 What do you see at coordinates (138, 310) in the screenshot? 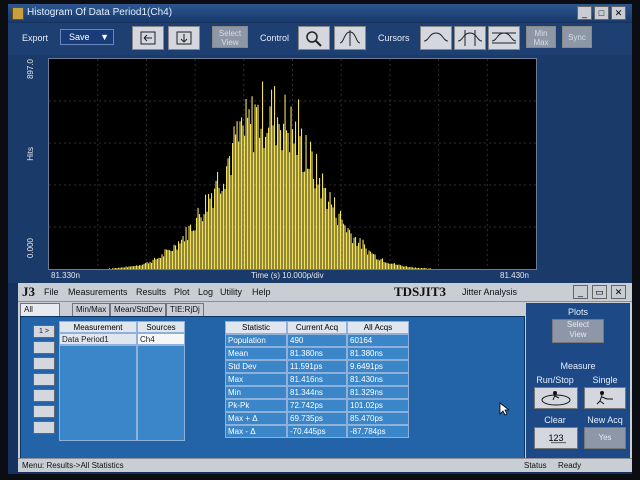
I see `tab-mean-stddev: Mean/StdDev` at bounding box center [138, 310].